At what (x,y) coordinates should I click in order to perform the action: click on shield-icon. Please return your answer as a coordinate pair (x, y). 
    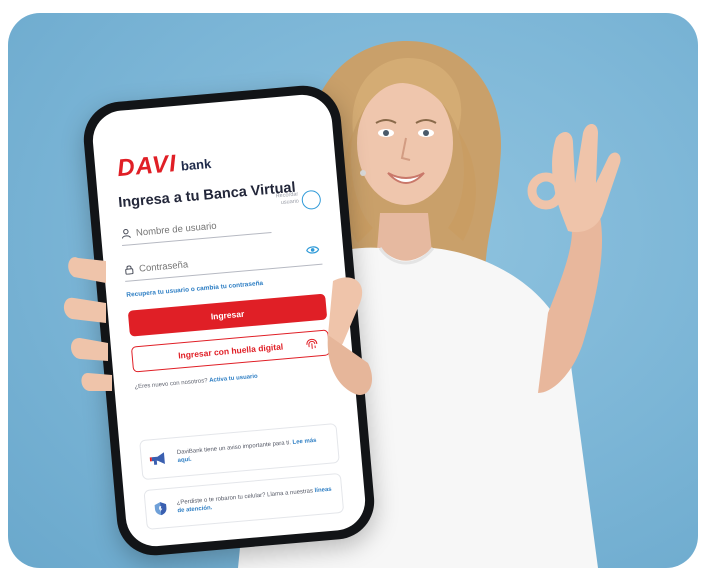
    Looking at the image, I should click on (160, 509).